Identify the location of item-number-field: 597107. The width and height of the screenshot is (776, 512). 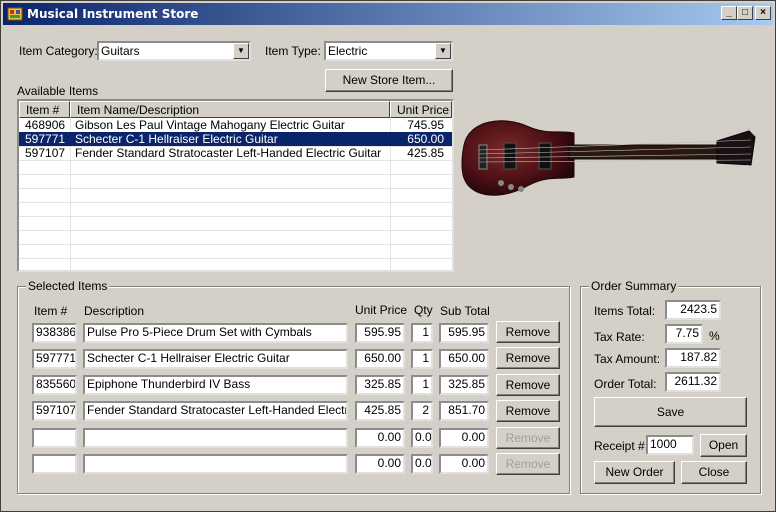
(54, 411).